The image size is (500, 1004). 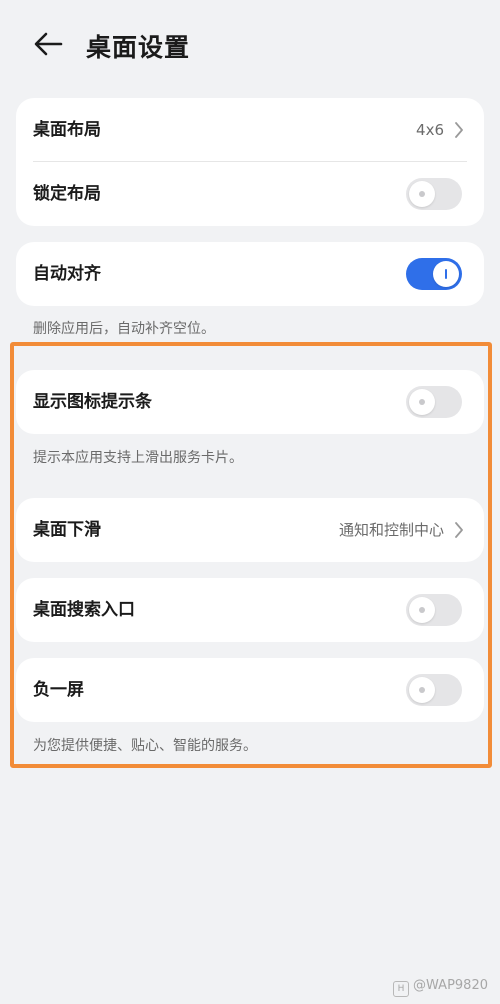 I want to click on auto-align-row: 自动对齐, so click(x=250, y=274).